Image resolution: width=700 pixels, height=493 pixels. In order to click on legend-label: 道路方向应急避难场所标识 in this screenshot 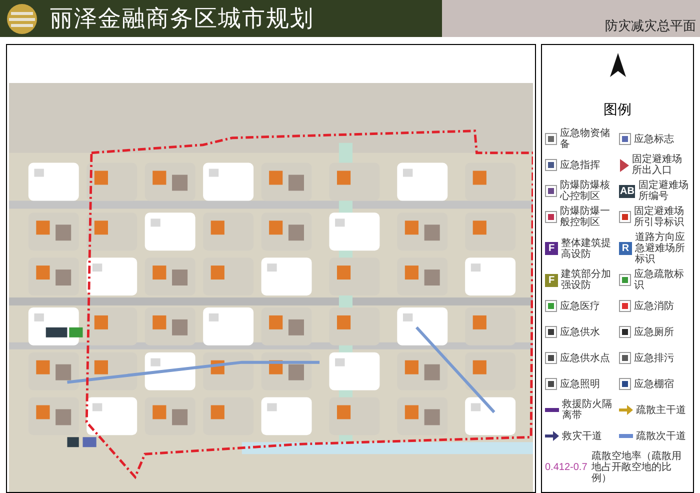, I will do `click(660, 248)`.